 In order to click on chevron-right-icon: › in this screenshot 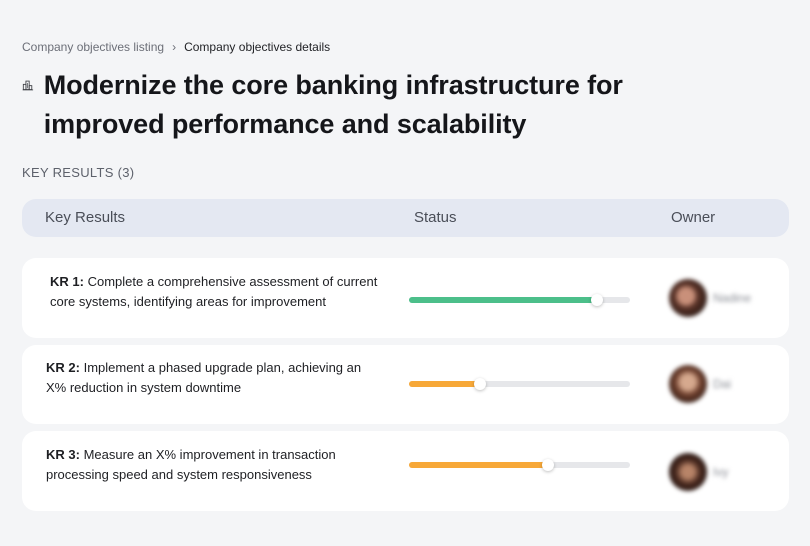, I will do `click(174, 47)`.